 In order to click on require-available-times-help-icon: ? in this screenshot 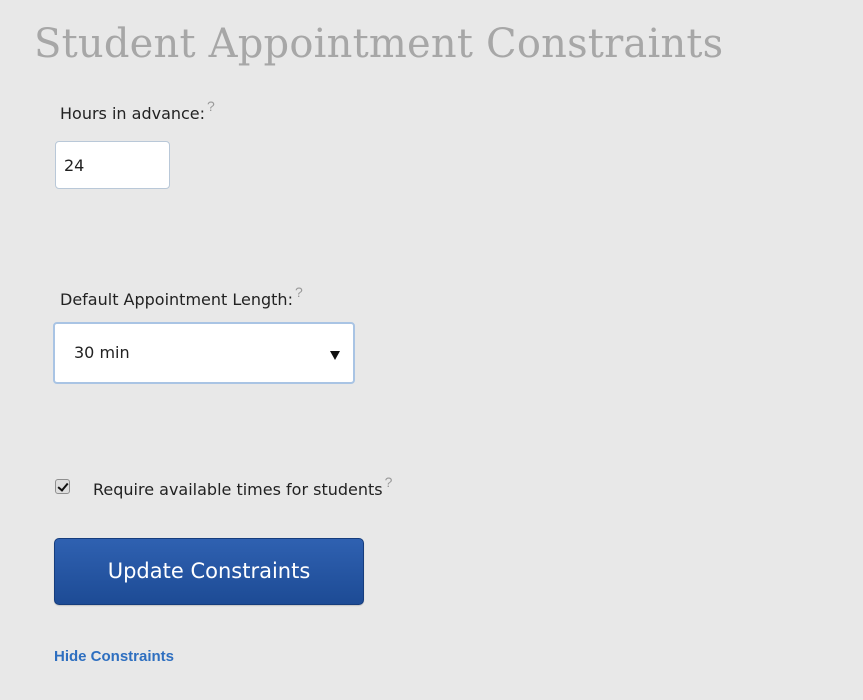, I will do `click(389, 482)`.